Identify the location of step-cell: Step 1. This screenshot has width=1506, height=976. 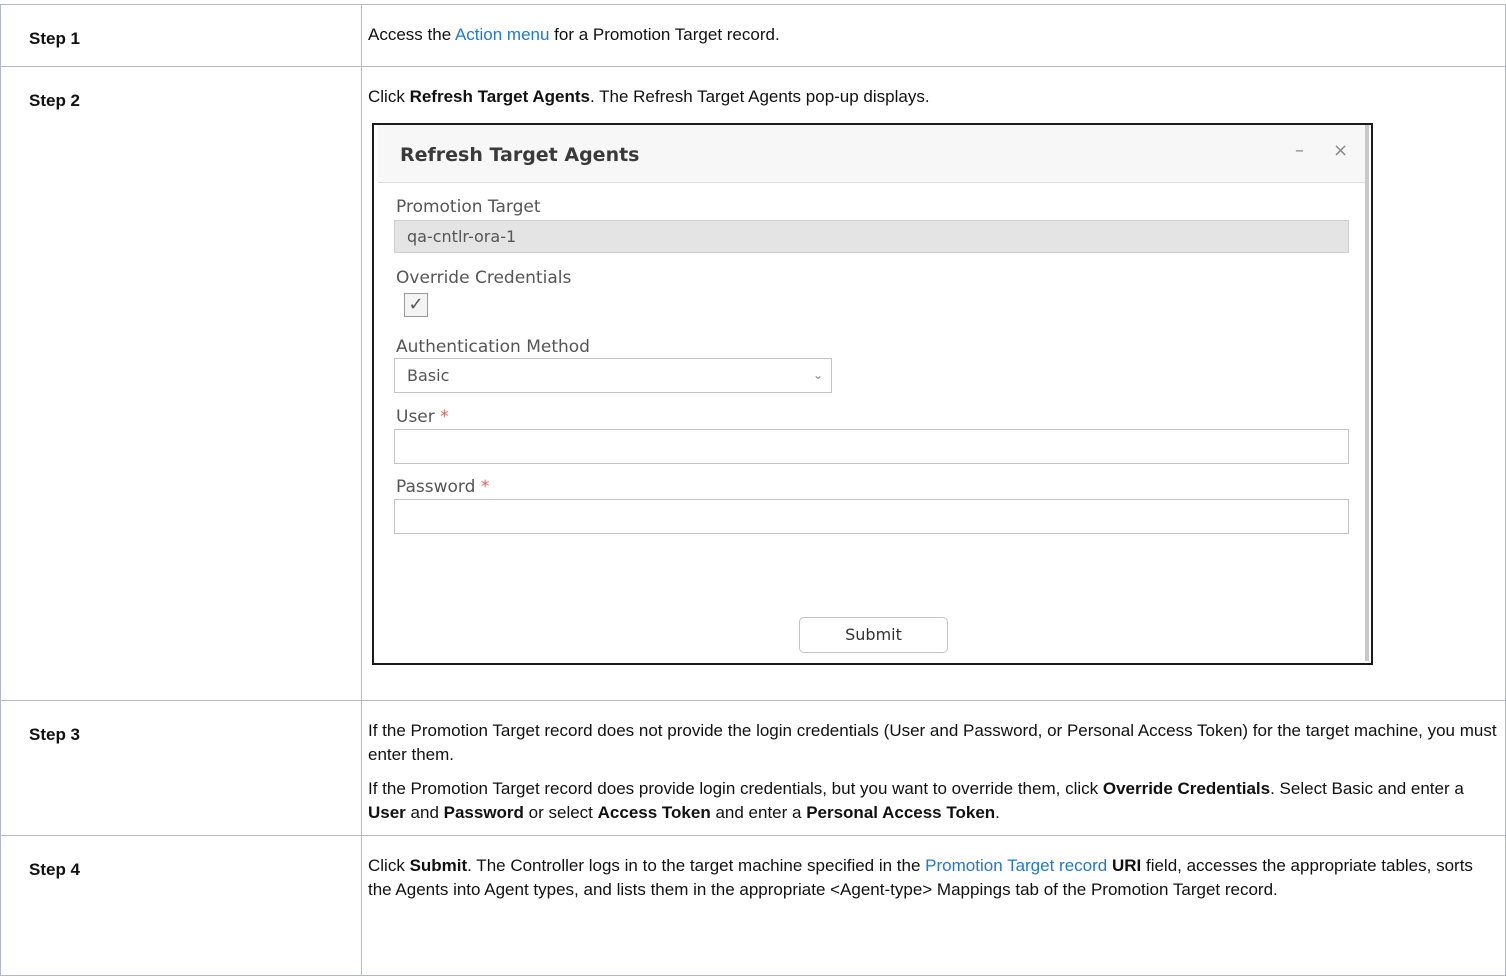
(181, 35).